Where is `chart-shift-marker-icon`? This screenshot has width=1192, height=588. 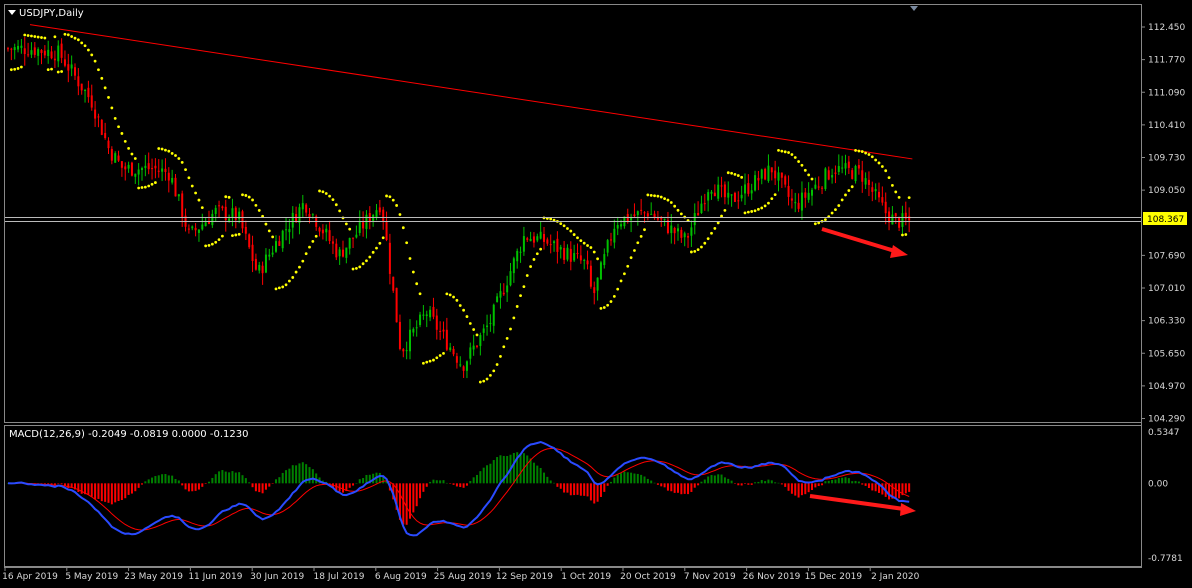
chart-shift-marker-icon is located at coordinates (914, 8).